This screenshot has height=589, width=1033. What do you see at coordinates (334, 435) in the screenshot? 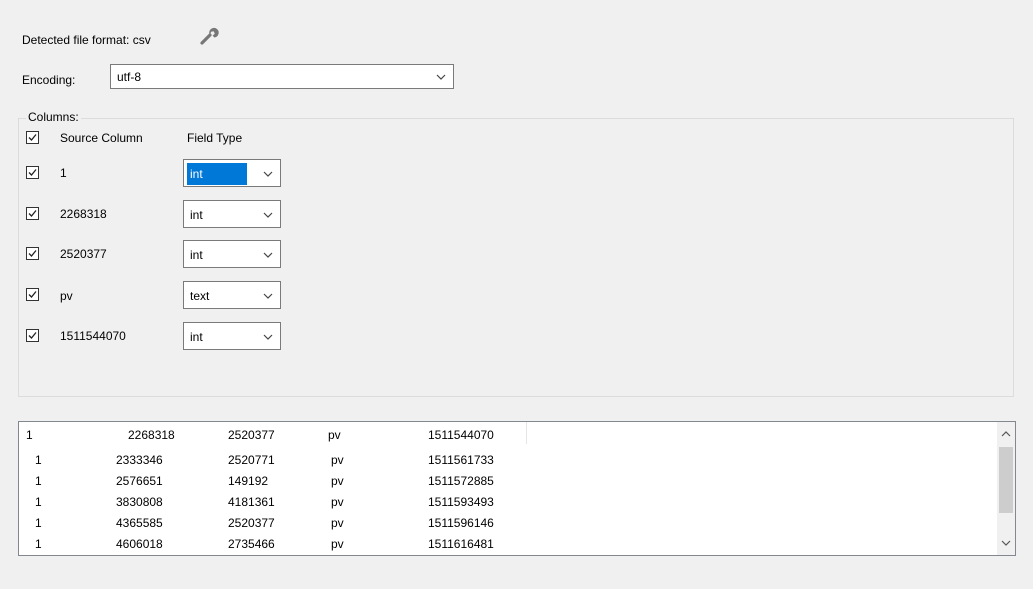
I see `preview-header-cell: pv` at bounding box center [334, 435].